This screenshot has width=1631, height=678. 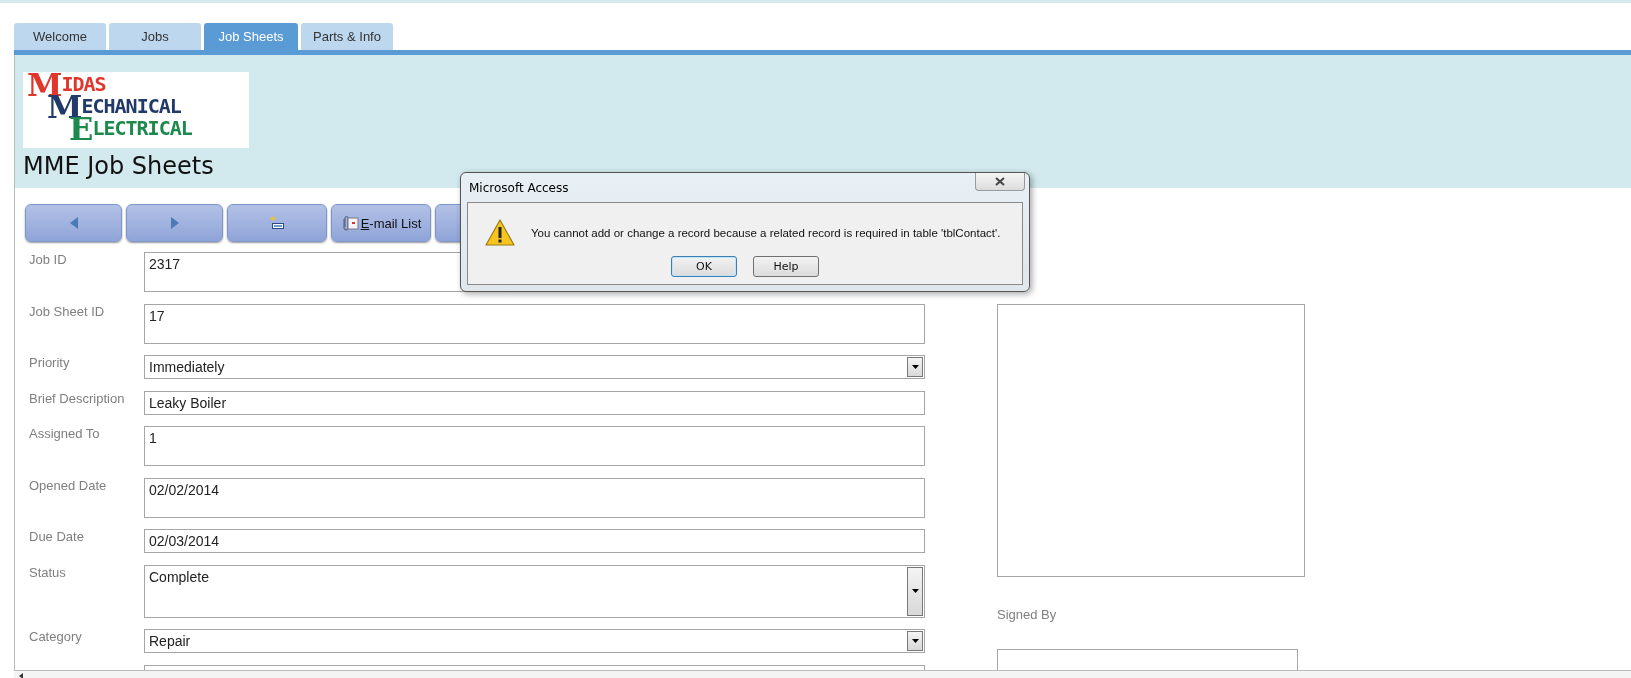 I want to click on form-title: MME Job Sheets, so click(x=118, y=166).